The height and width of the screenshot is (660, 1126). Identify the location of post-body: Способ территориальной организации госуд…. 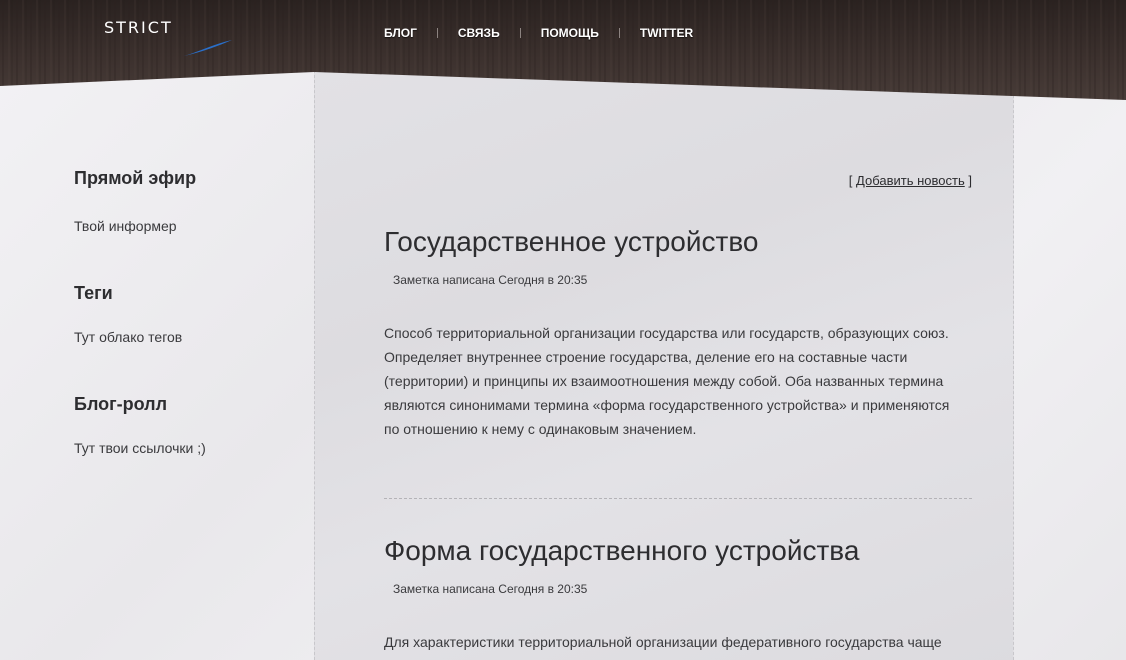
(674, 381).